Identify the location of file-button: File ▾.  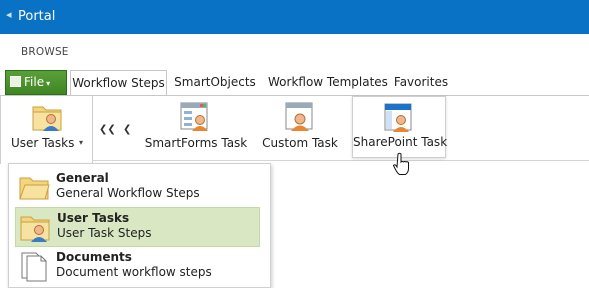
(36, 82).